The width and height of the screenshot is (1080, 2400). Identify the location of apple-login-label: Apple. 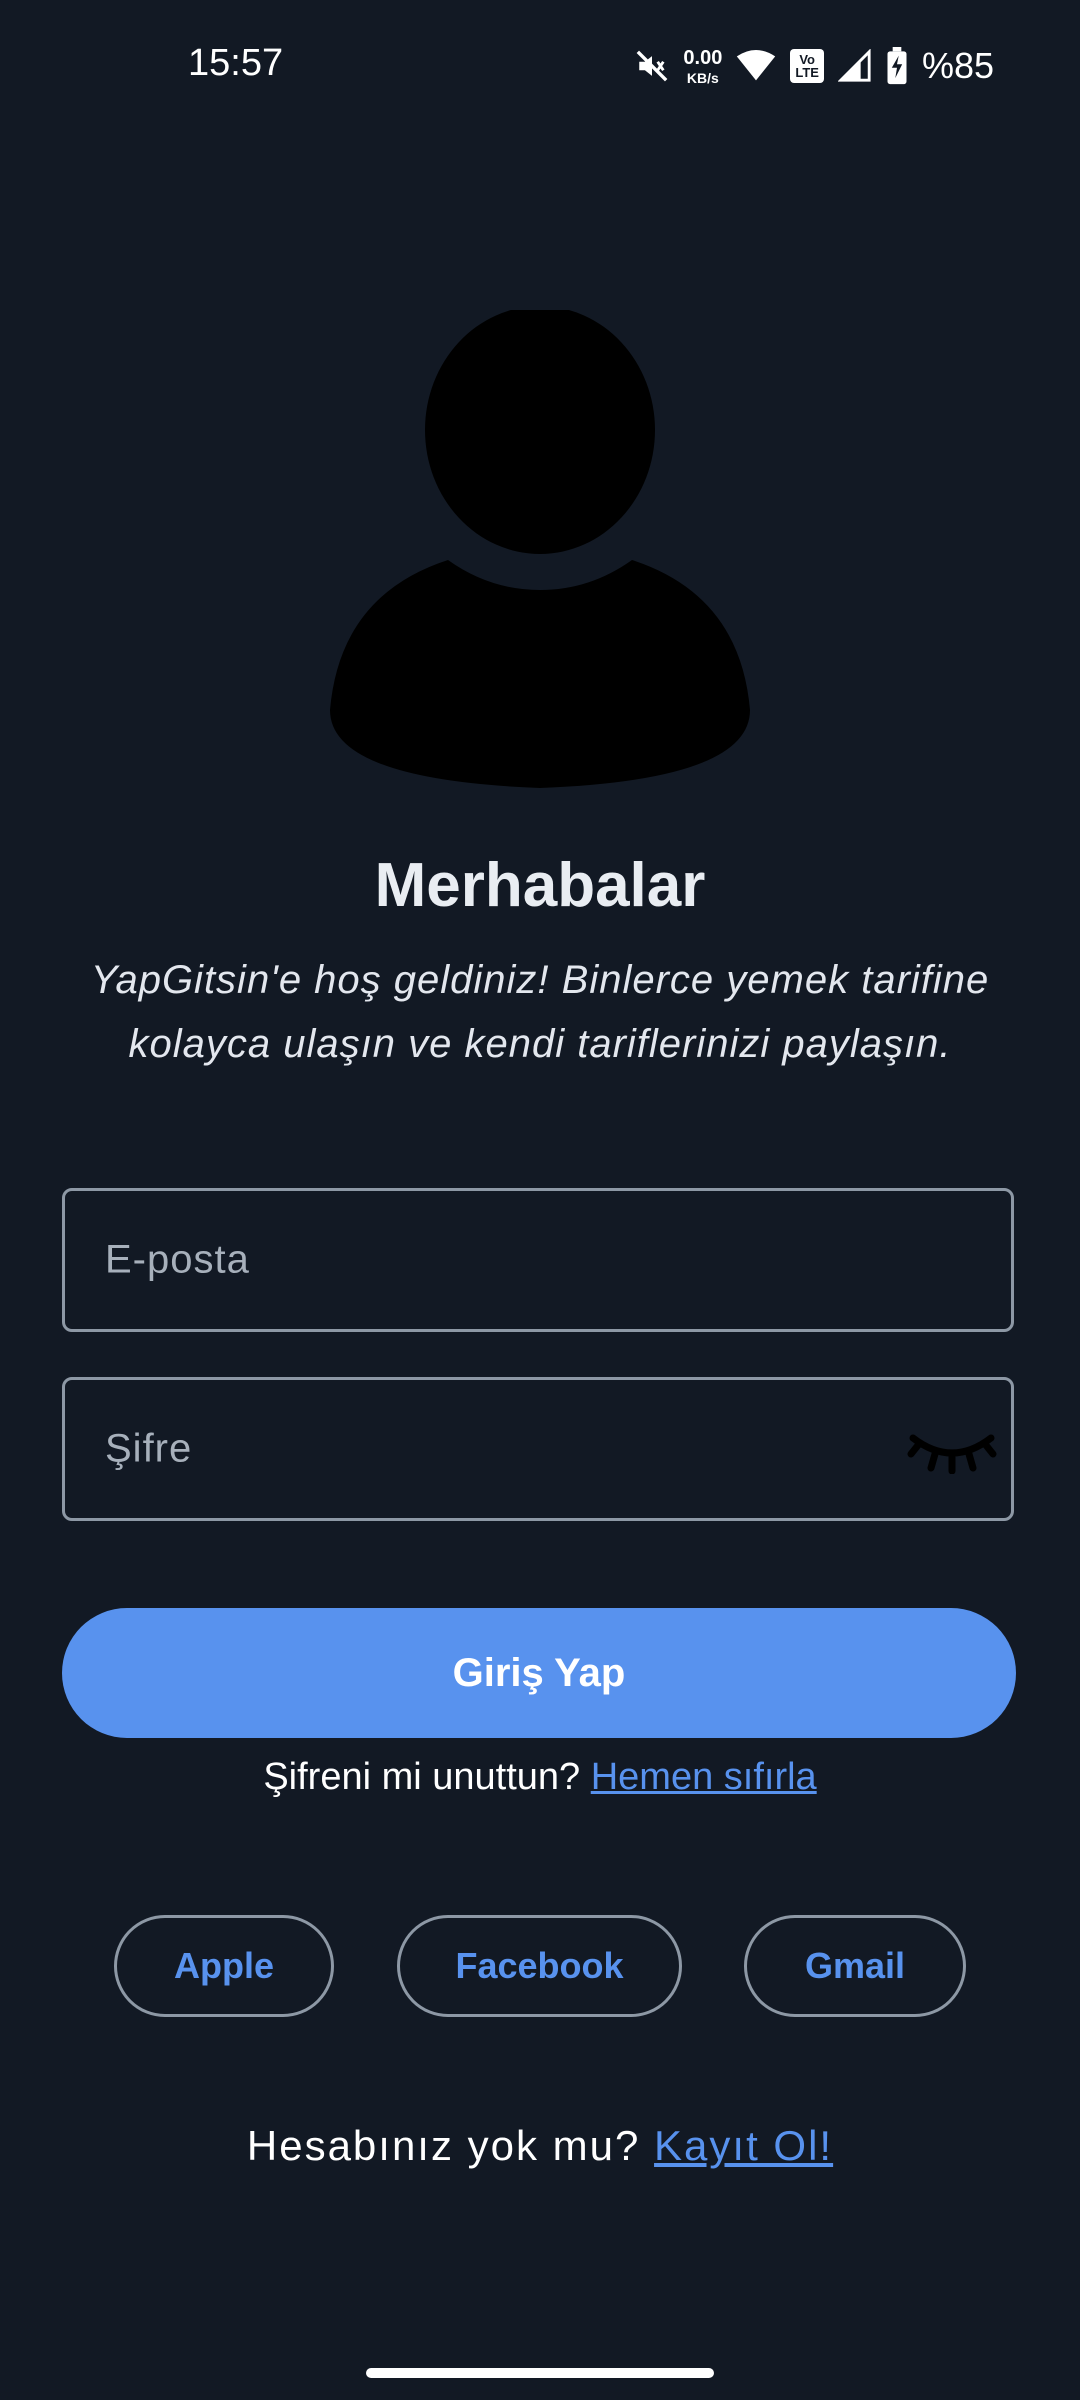
(223, 1965).